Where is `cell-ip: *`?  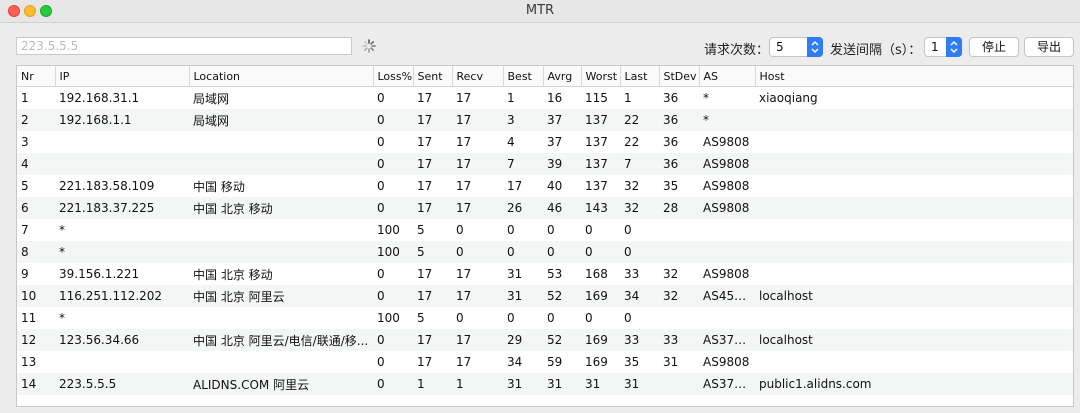 cell-ip: * is located at coordinates (122, 252).